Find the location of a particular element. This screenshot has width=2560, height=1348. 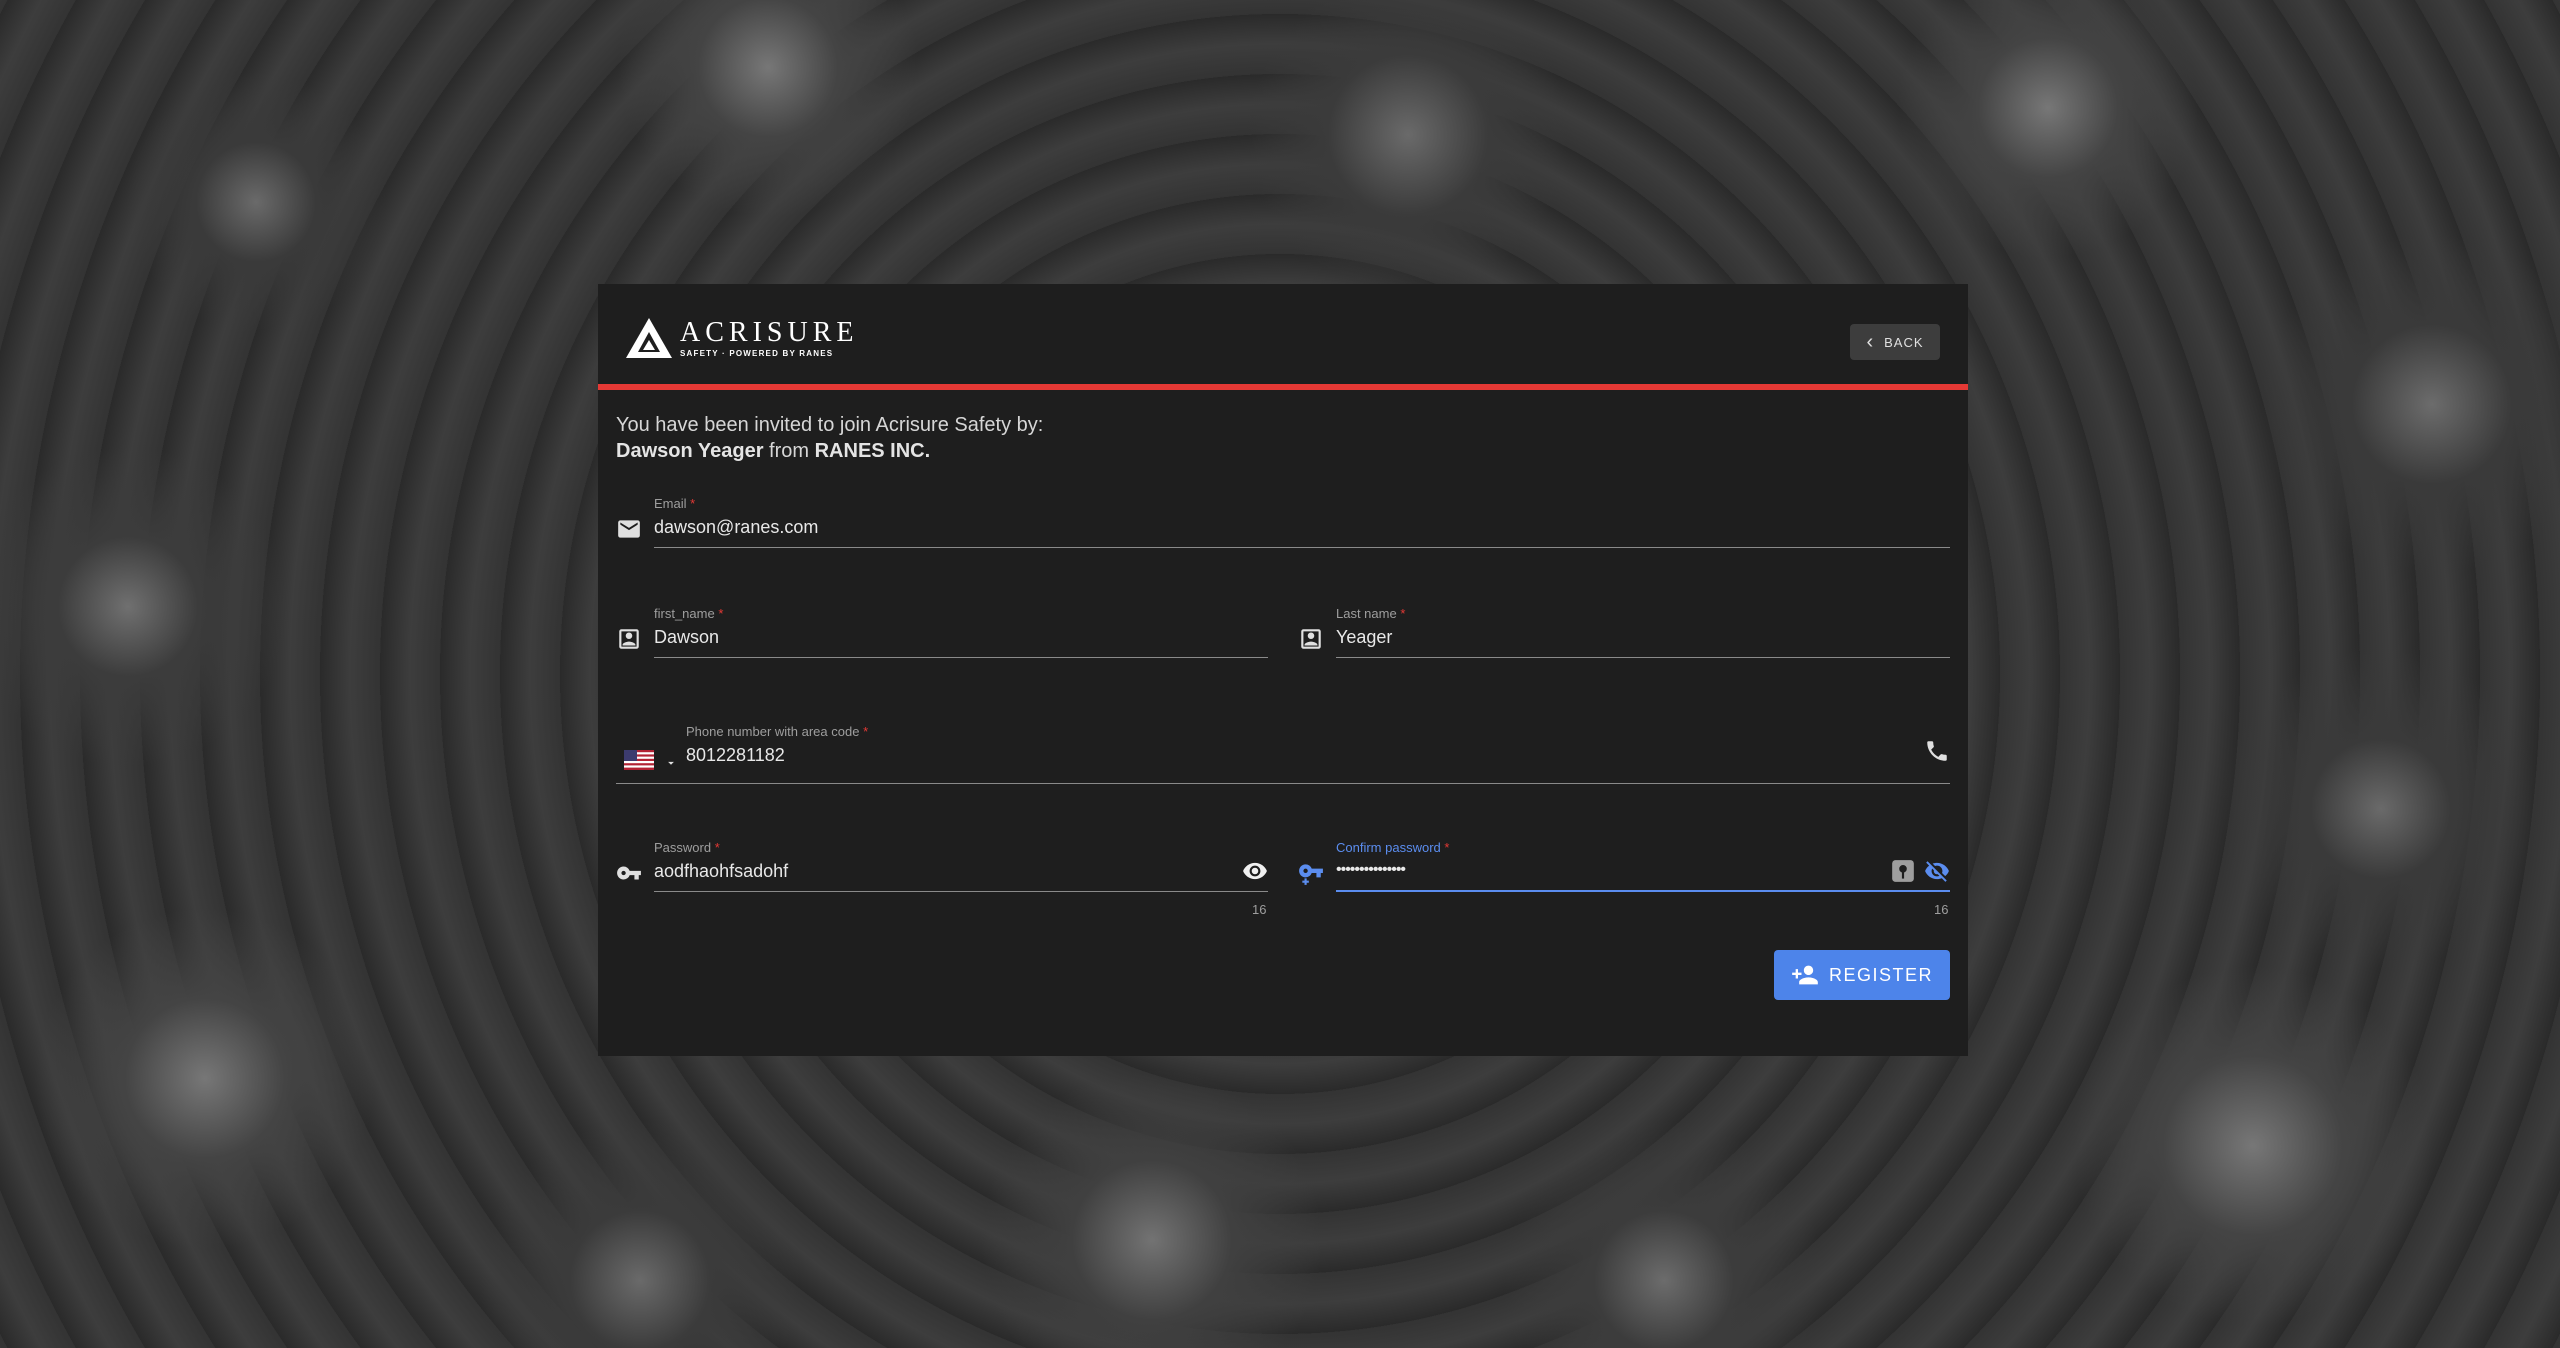

phone-input: 8012281182 is located at coordinates (777, 755).